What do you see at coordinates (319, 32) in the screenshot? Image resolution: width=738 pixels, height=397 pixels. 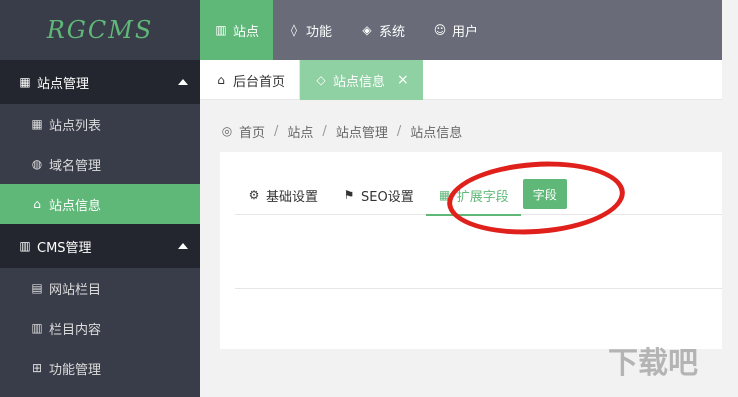 I see `tab-label: 功能` at bounding box center [319, 32].